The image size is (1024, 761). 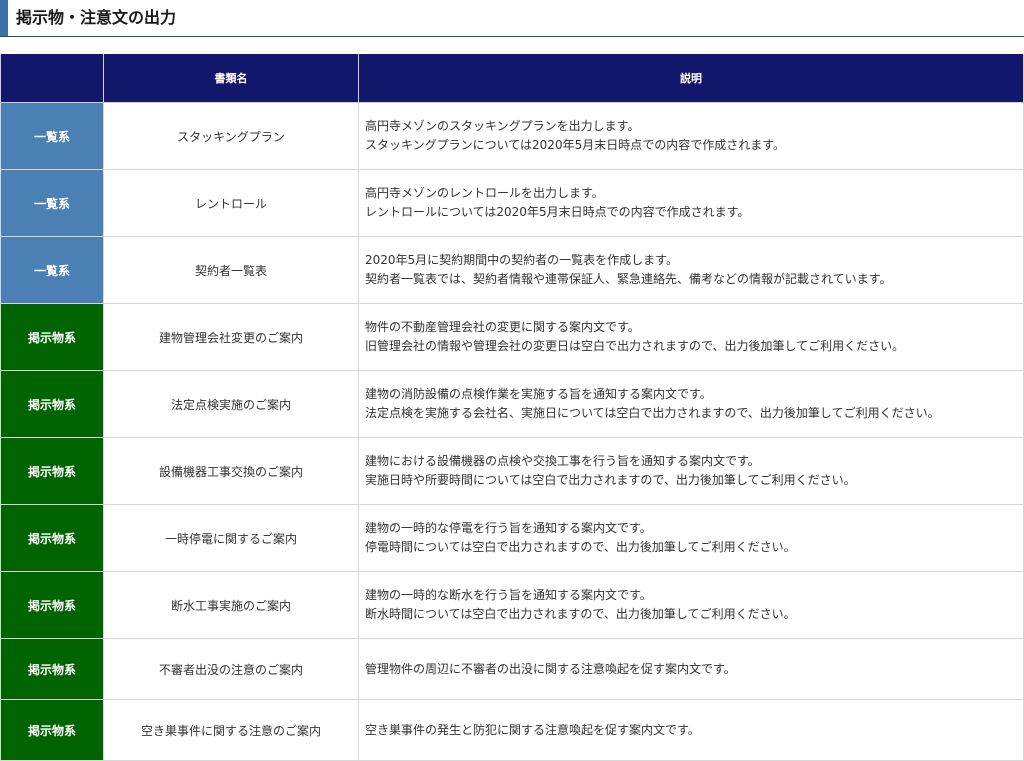 I want to click on document-name: 建物管理会社変更のご案内, so click(x=231, y=337).